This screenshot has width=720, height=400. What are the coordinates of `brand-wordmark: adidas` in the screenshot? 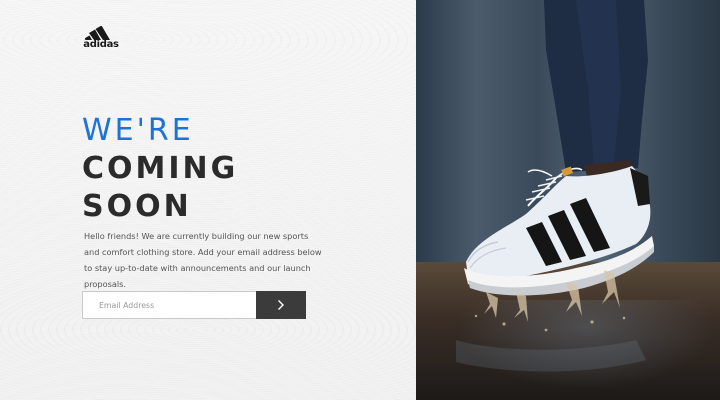 It's located at (101, 44).